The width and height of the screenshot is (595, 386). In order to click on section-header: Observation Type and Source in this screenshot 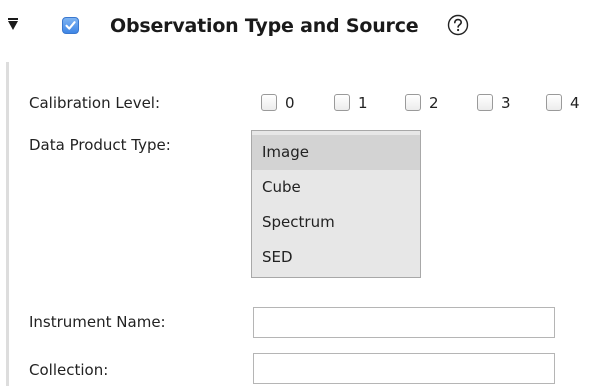, I will do `click(297, 26)`.